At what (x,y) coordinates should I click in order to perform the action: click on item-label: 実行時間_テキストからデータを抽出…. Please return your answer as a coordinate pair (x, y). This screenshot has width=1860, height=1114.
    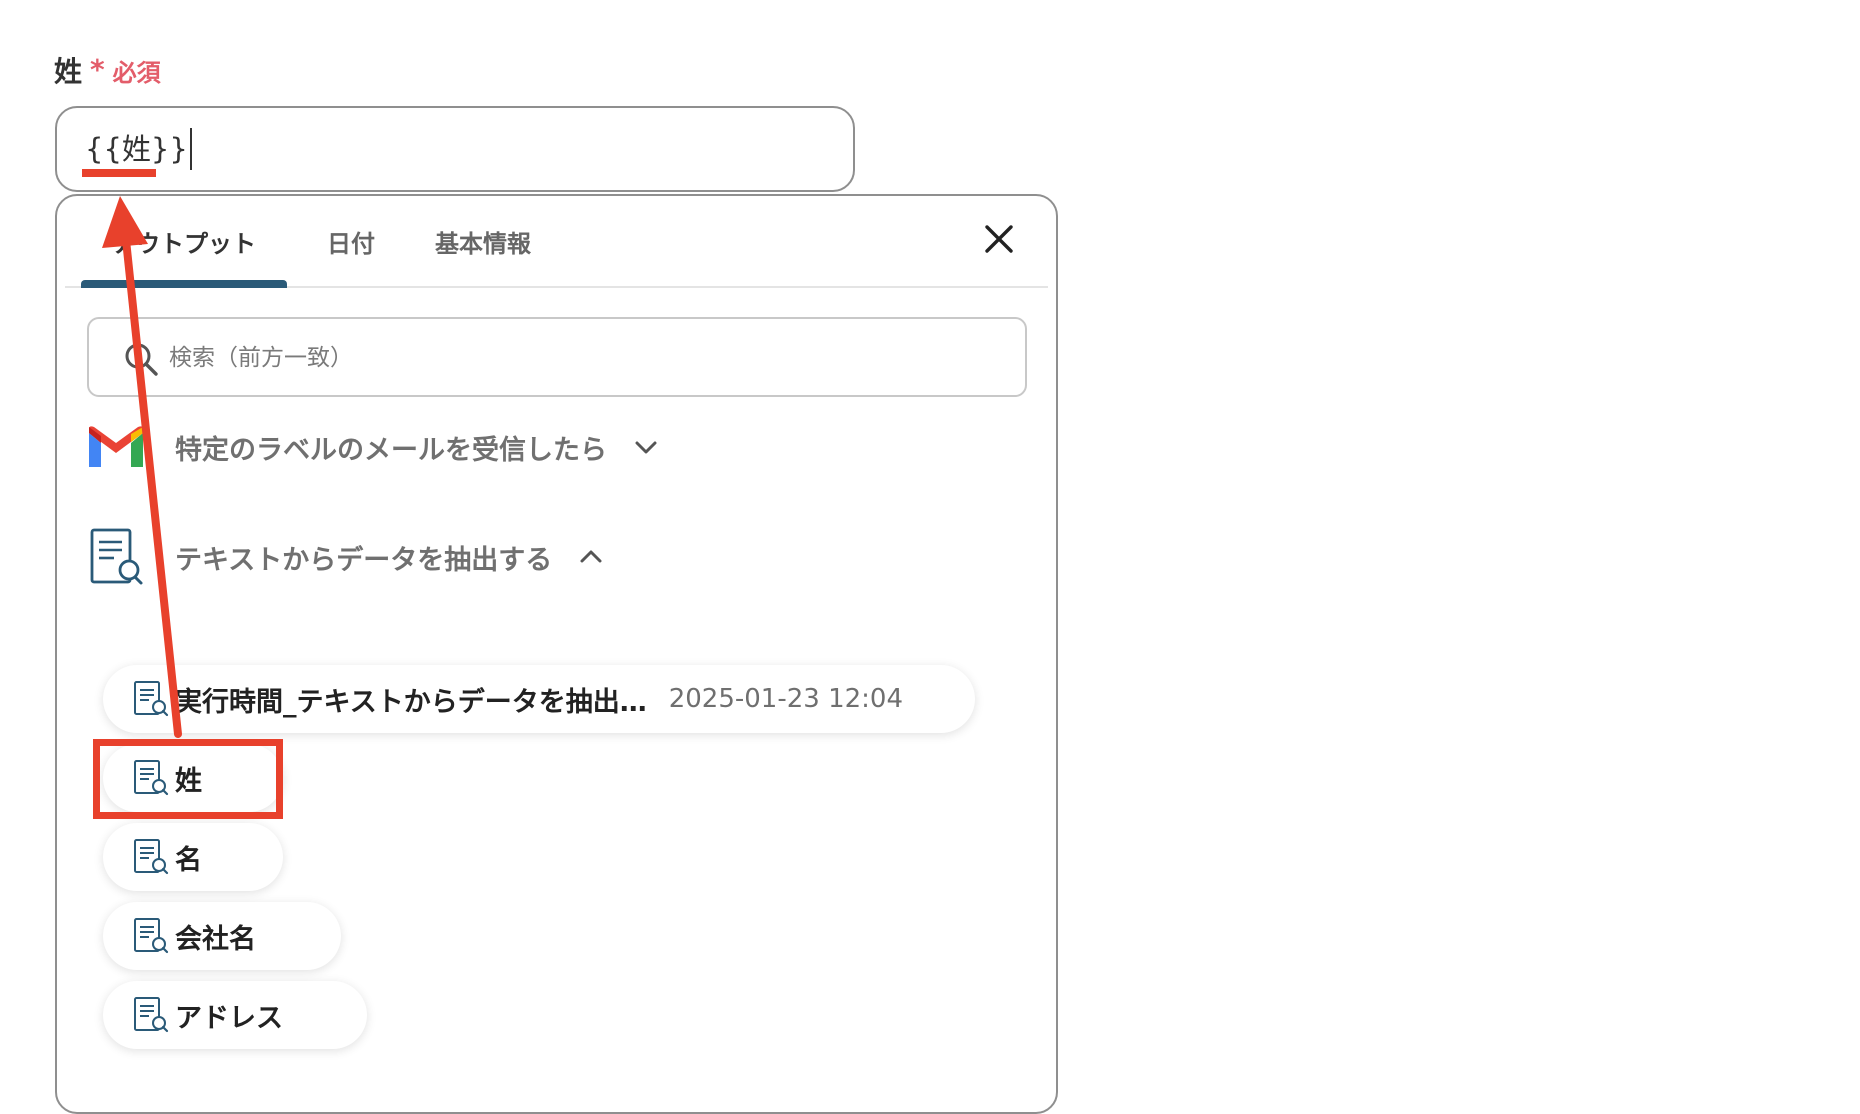
    Looking at the image, I should click on (411, 702).